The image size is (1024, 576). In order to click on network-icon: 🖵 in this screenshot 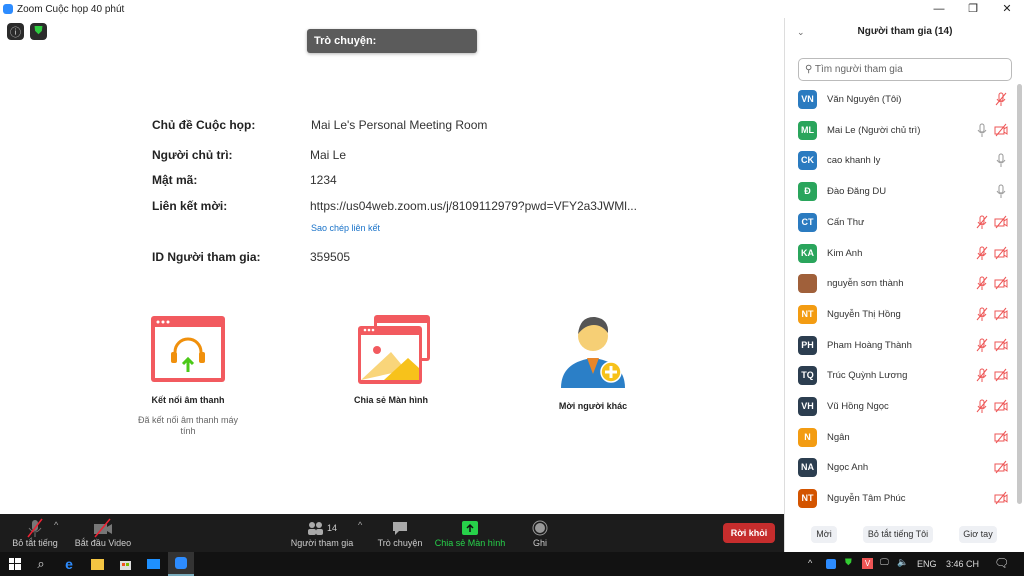, I will do `click(884, 562)`.